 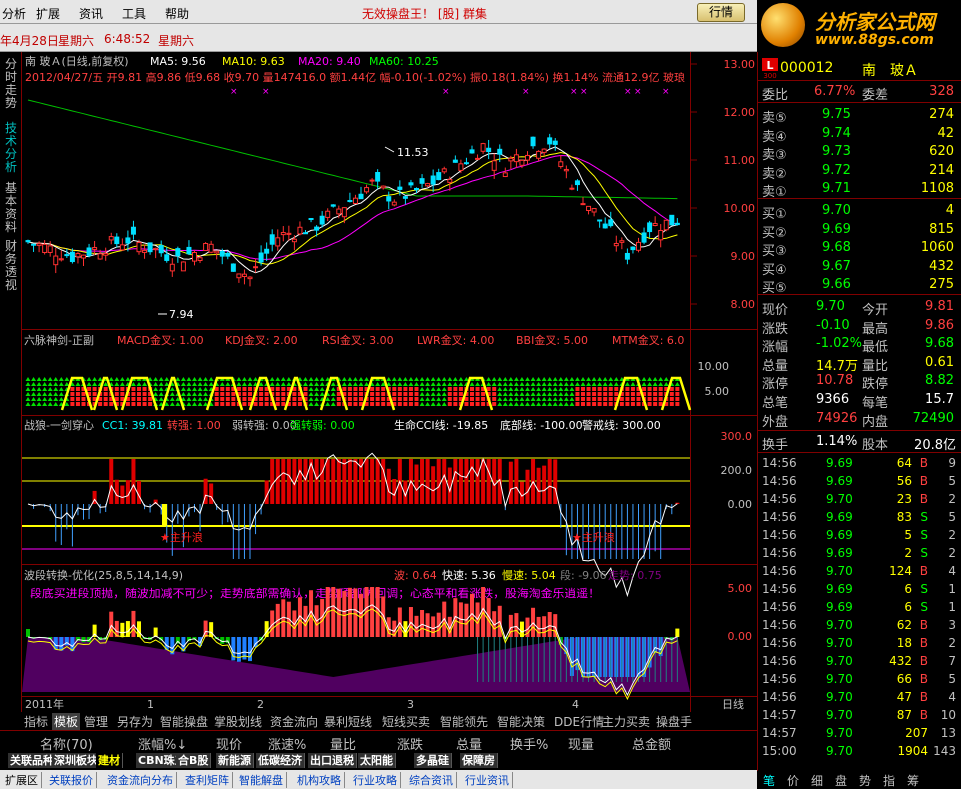 What do you see at coordinates (135, 721) in the screenshot?
I see `indicator-tab: 另存为` at bounding box center [135, 721].